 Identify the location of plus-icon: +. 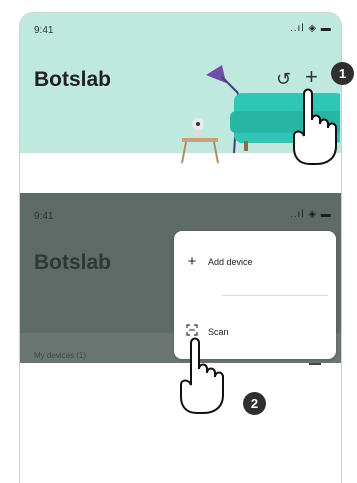
(192, 261).